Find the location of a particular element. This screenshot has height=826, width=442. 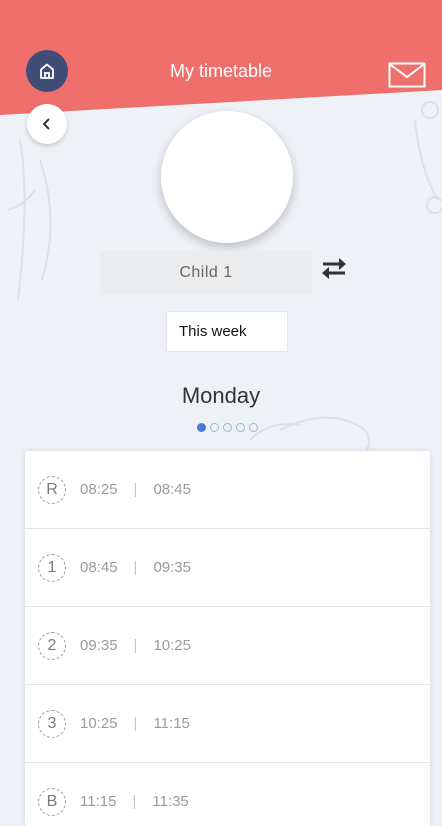

child-selector: Child 1 is located at coordinates (206, 273).